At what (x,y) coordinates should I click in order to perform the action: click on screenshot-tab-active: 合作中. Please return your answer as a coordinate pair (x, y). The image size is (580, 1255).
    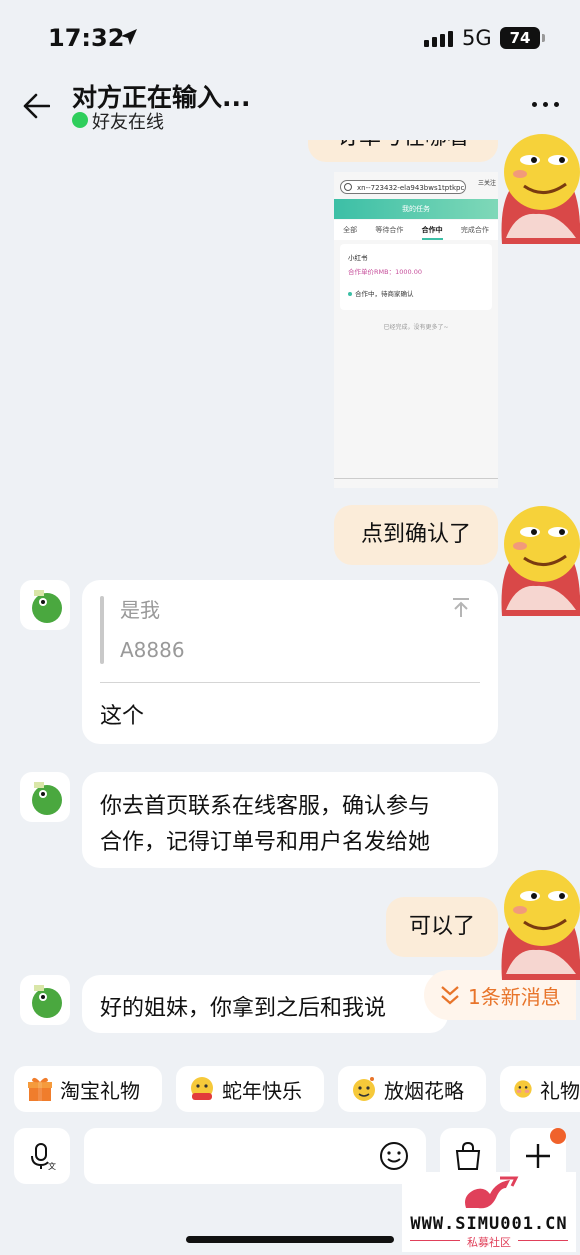
    Looking at the image, I should click on (432, 230).